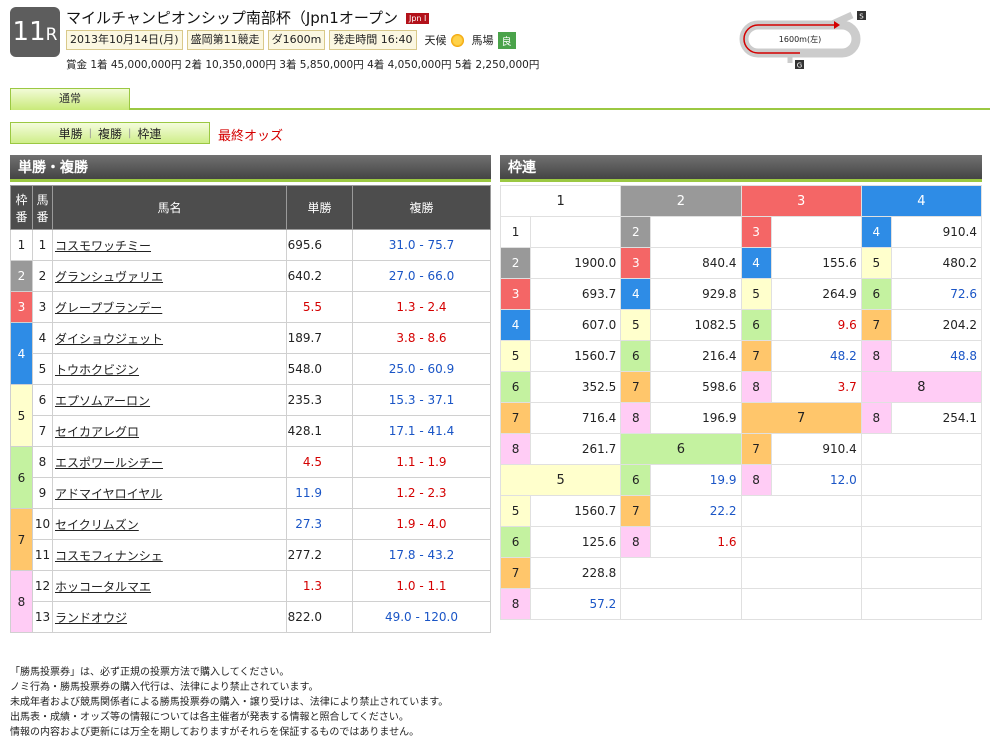 The height and width of the screenshot is (754, 1000). Describe the element at coordinates (109, 339) in the screenshot. I see `horse-name-link: ダイショウジェット` at that location.